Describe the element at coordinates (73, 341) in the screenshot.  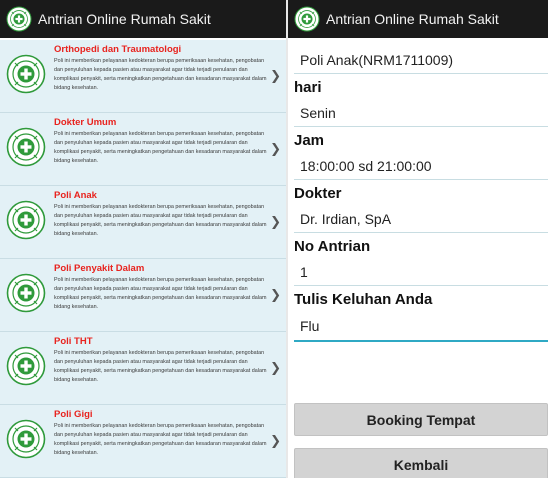
I see `poli-title: Poli THT` at that location.